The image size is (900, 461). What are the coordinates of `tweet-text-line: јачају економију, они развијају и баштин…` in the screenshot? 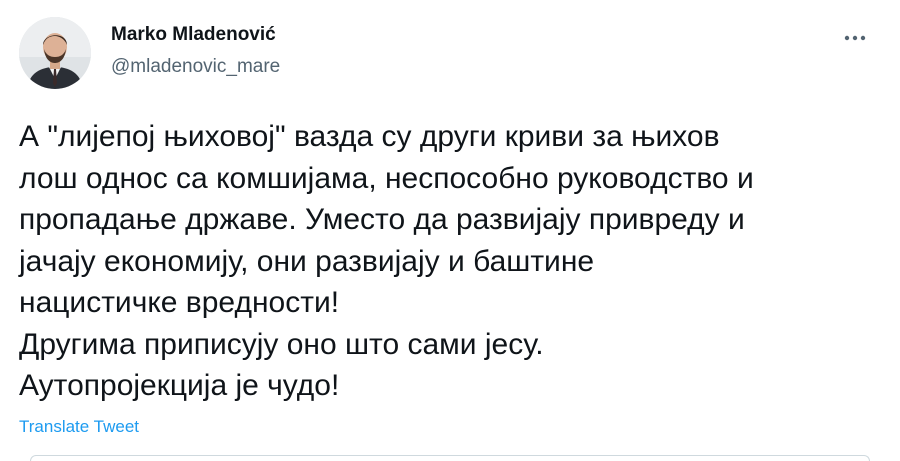 It's located at (307, 261).